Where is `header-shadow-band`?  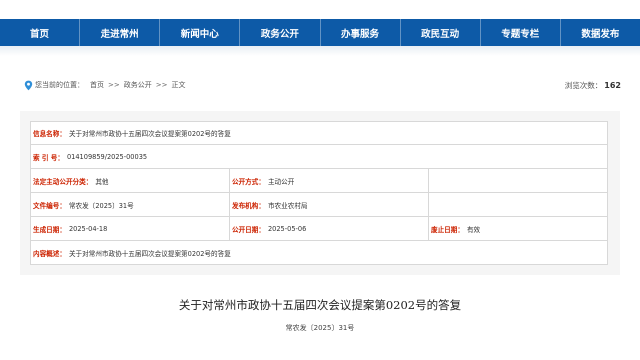
header-shadow-band is located at coordinates (320, 51).